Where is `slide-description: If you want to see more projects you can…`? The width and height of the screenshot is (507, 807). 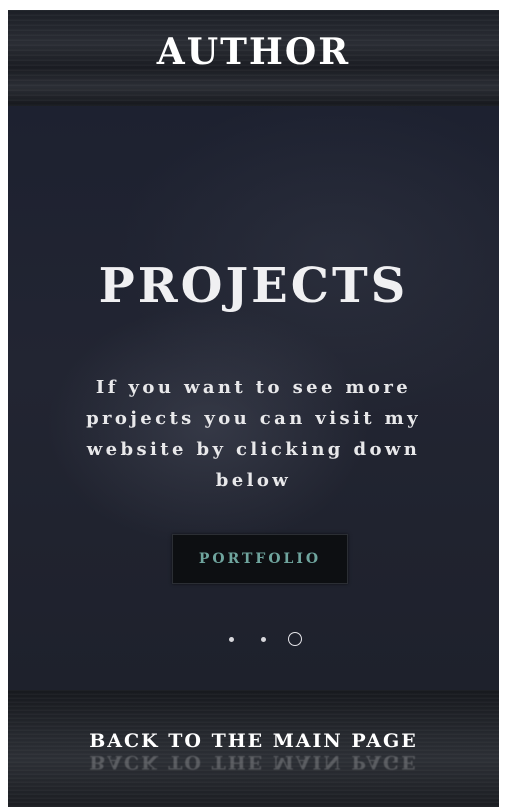
slide-description: If you want to see more projects you can… is located at coordinates (253, 434).